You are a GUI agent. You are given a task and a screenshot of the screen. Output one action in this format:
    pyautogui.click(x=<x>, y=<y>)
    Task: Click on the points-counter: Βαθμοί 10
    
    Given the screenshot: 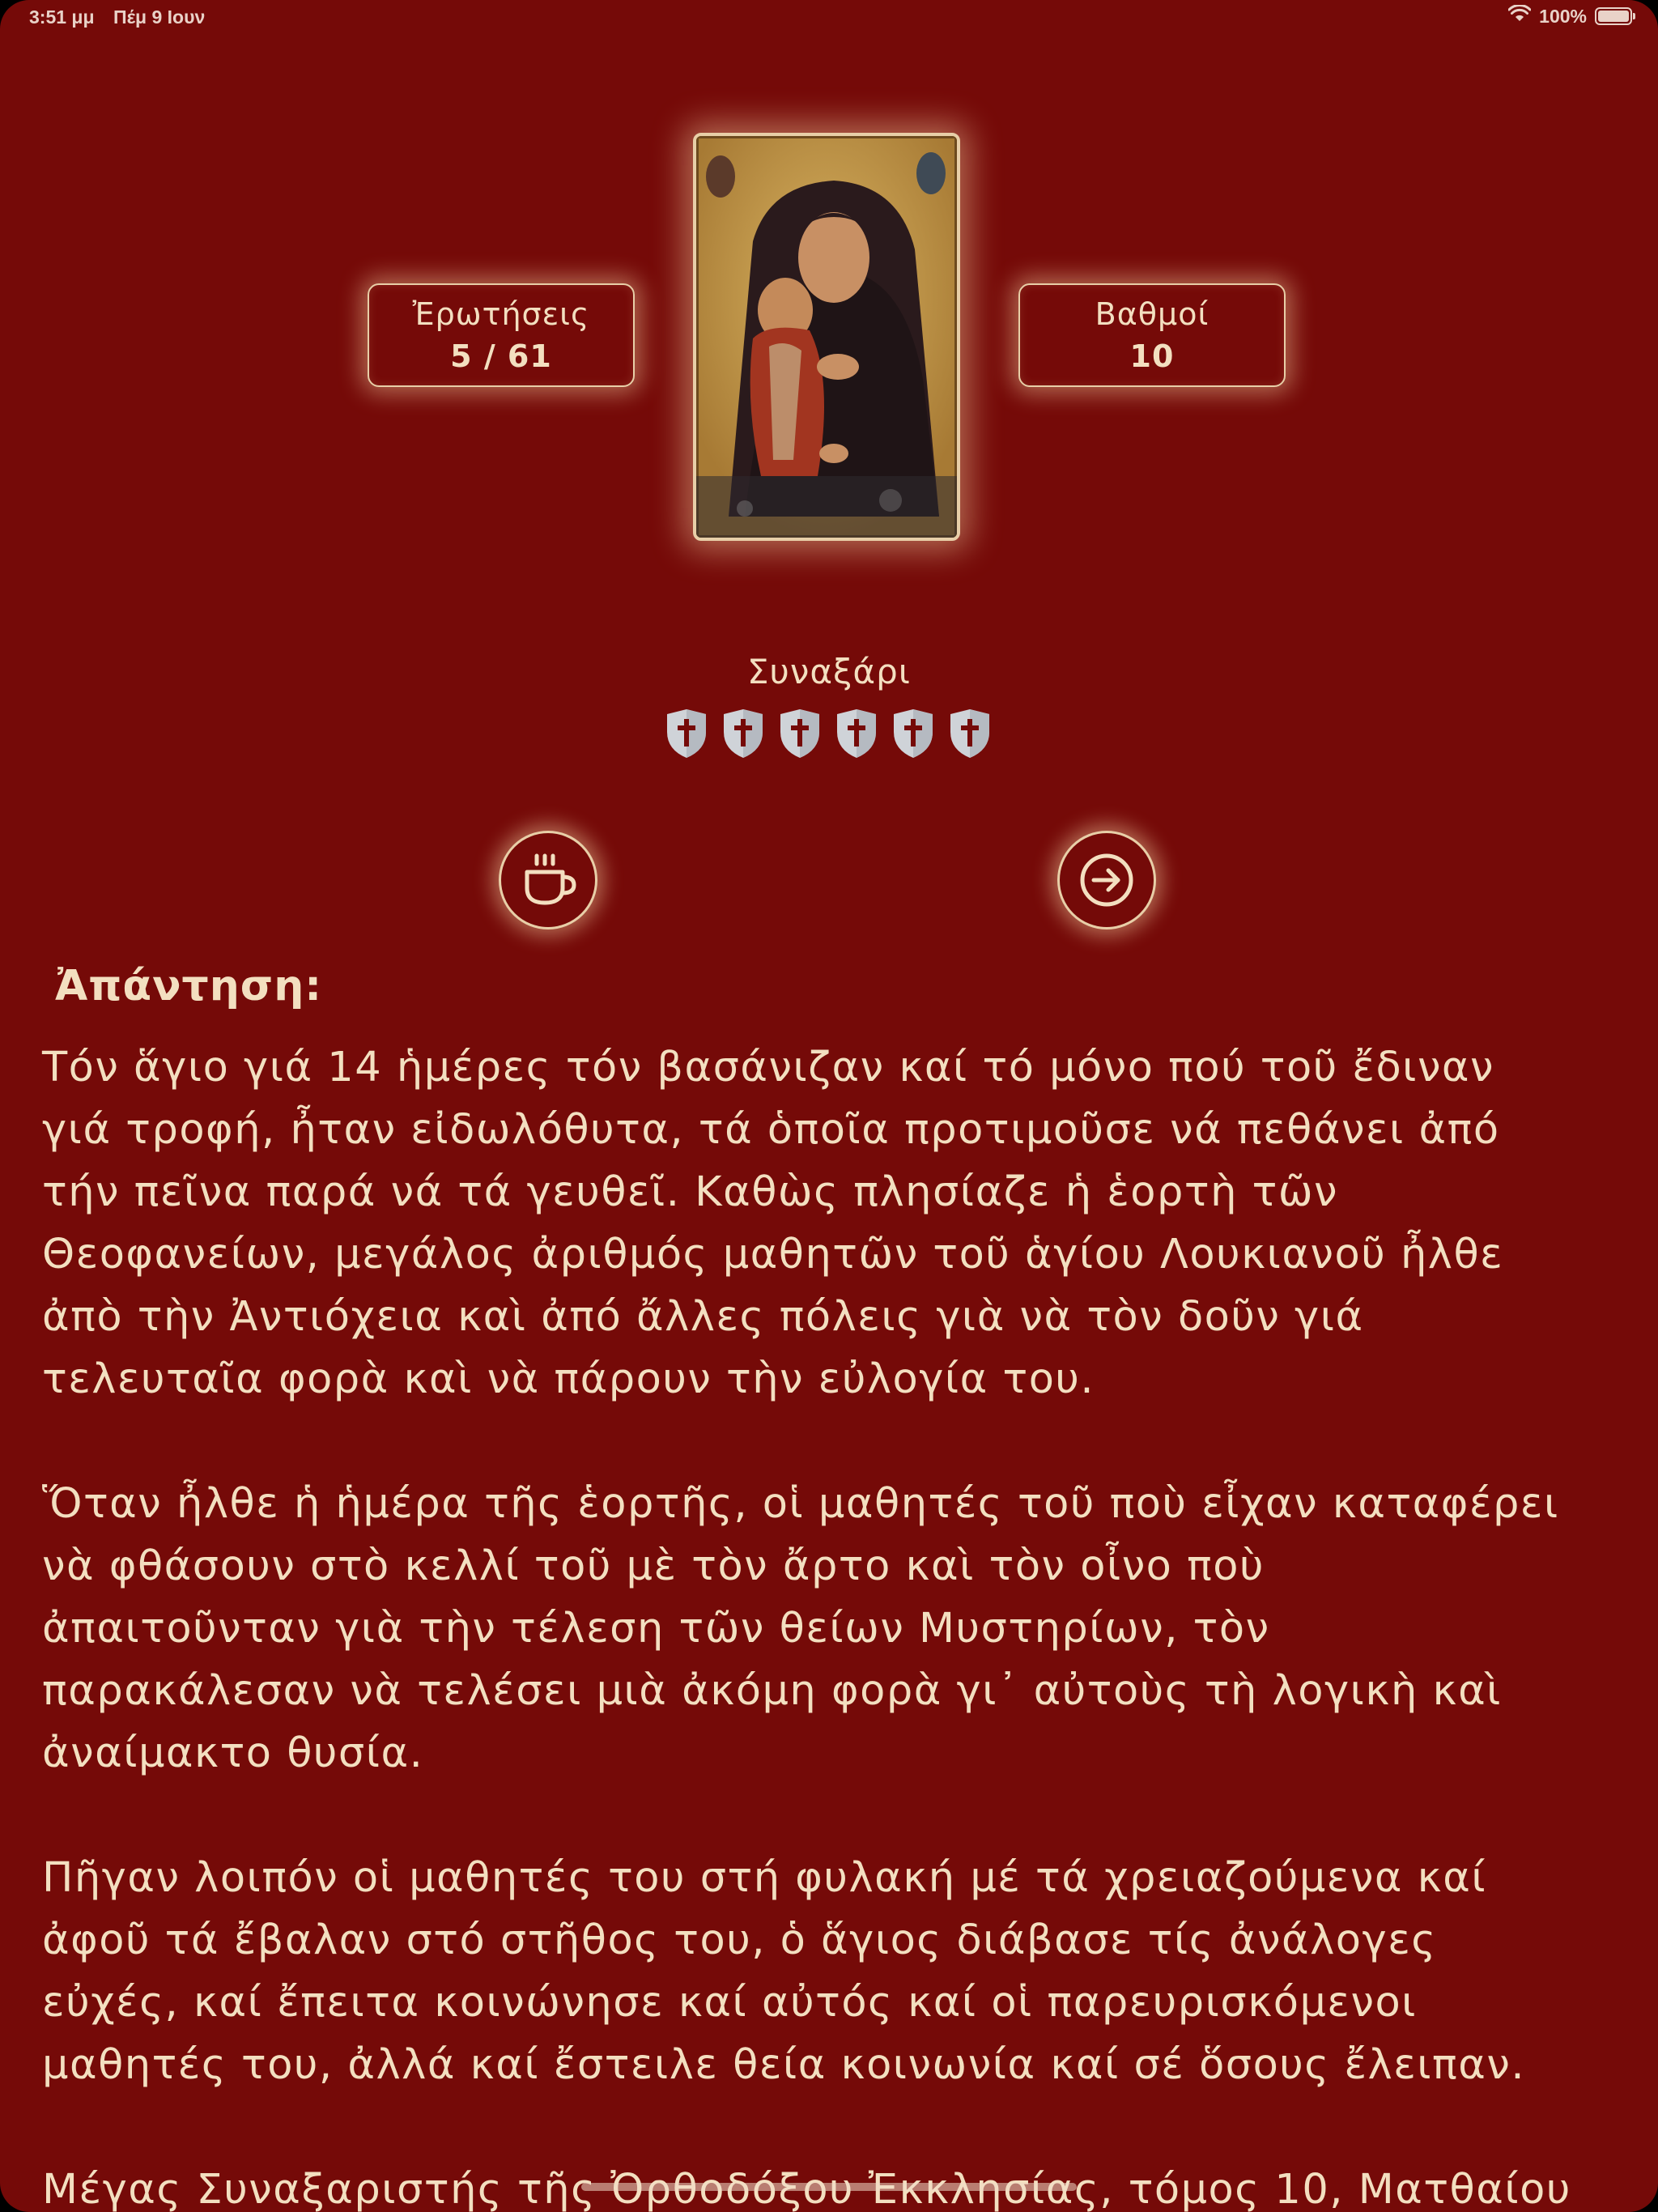 What is the action you would take?
    pyautogui.click(x=1152, y=335)
    